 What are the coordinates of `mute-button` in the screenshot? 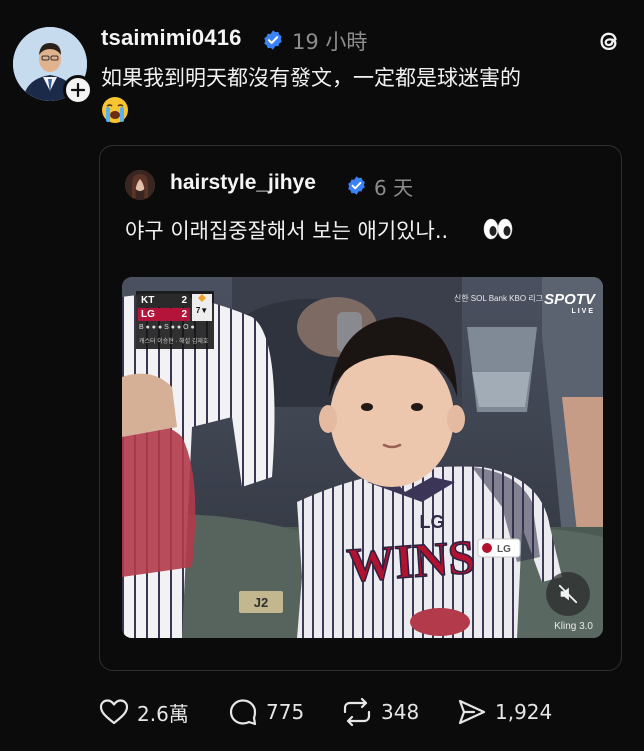 It's located at (568, 594).